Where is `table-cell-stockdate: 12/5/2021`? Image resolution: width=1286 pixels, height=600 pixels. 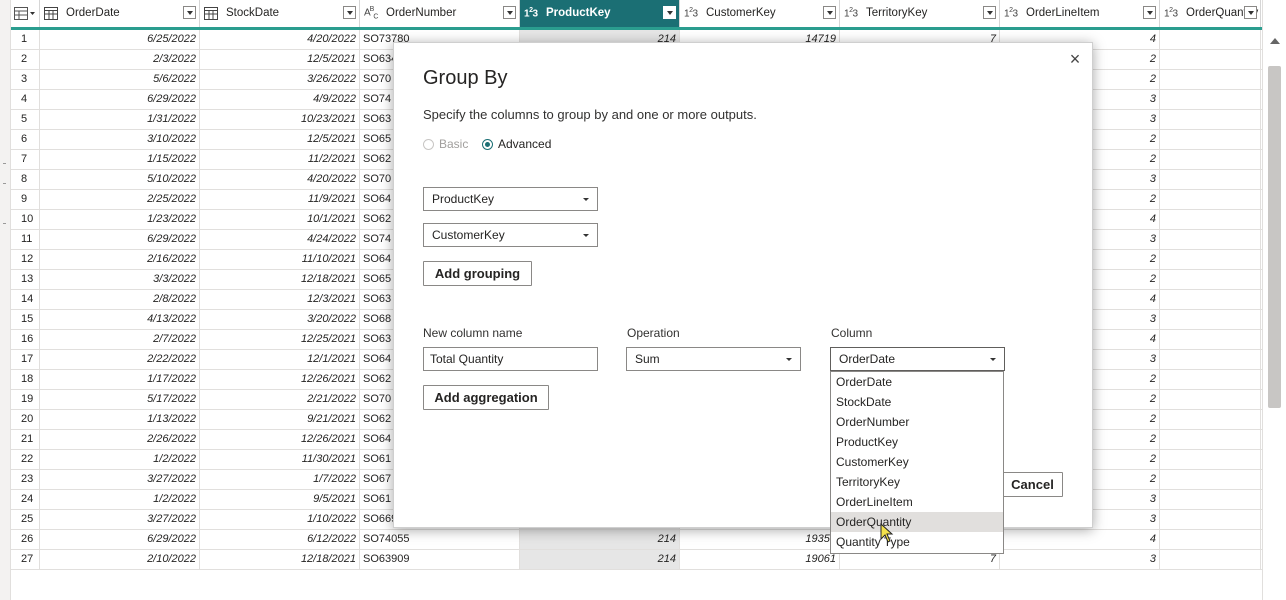
table-cell-stockdate: 12/5/2021 is located at coordinates (280, 59).